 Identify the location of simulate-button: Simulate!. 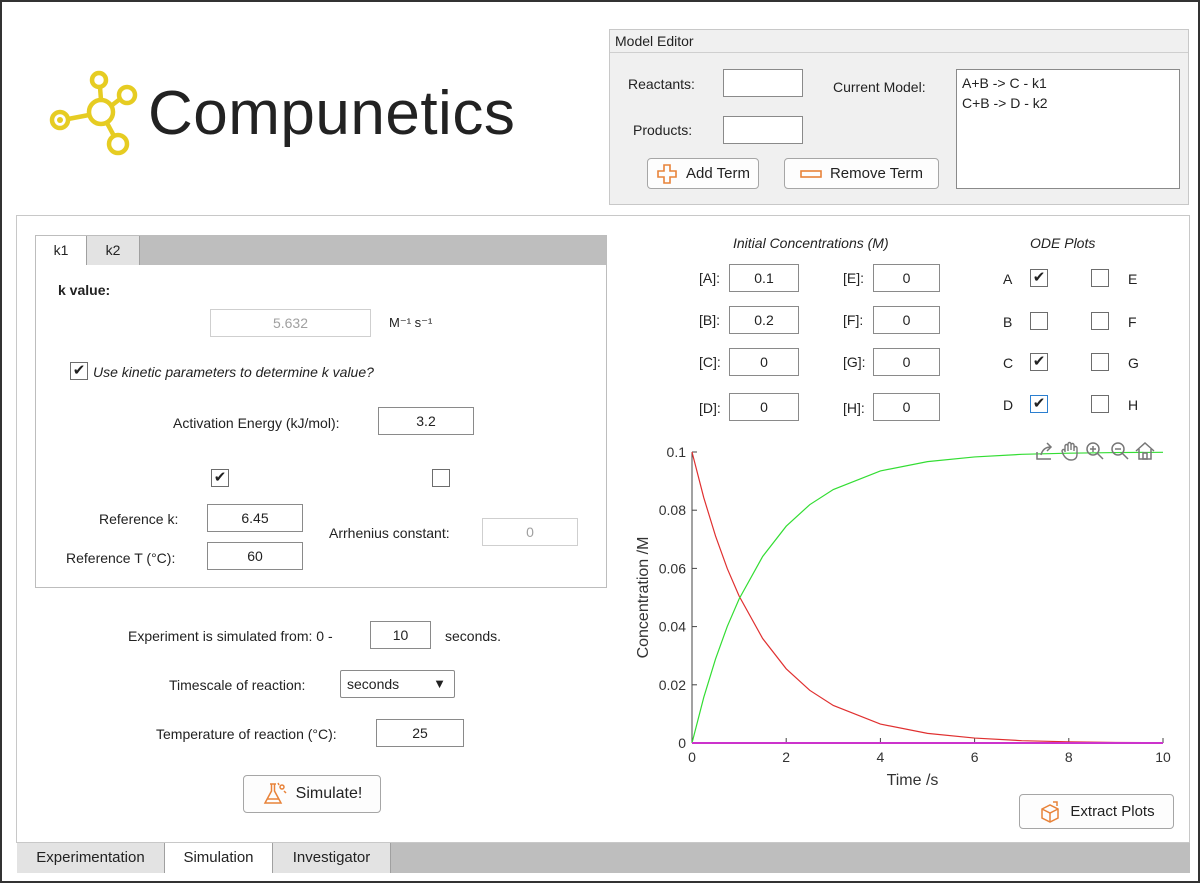
(312, 794).